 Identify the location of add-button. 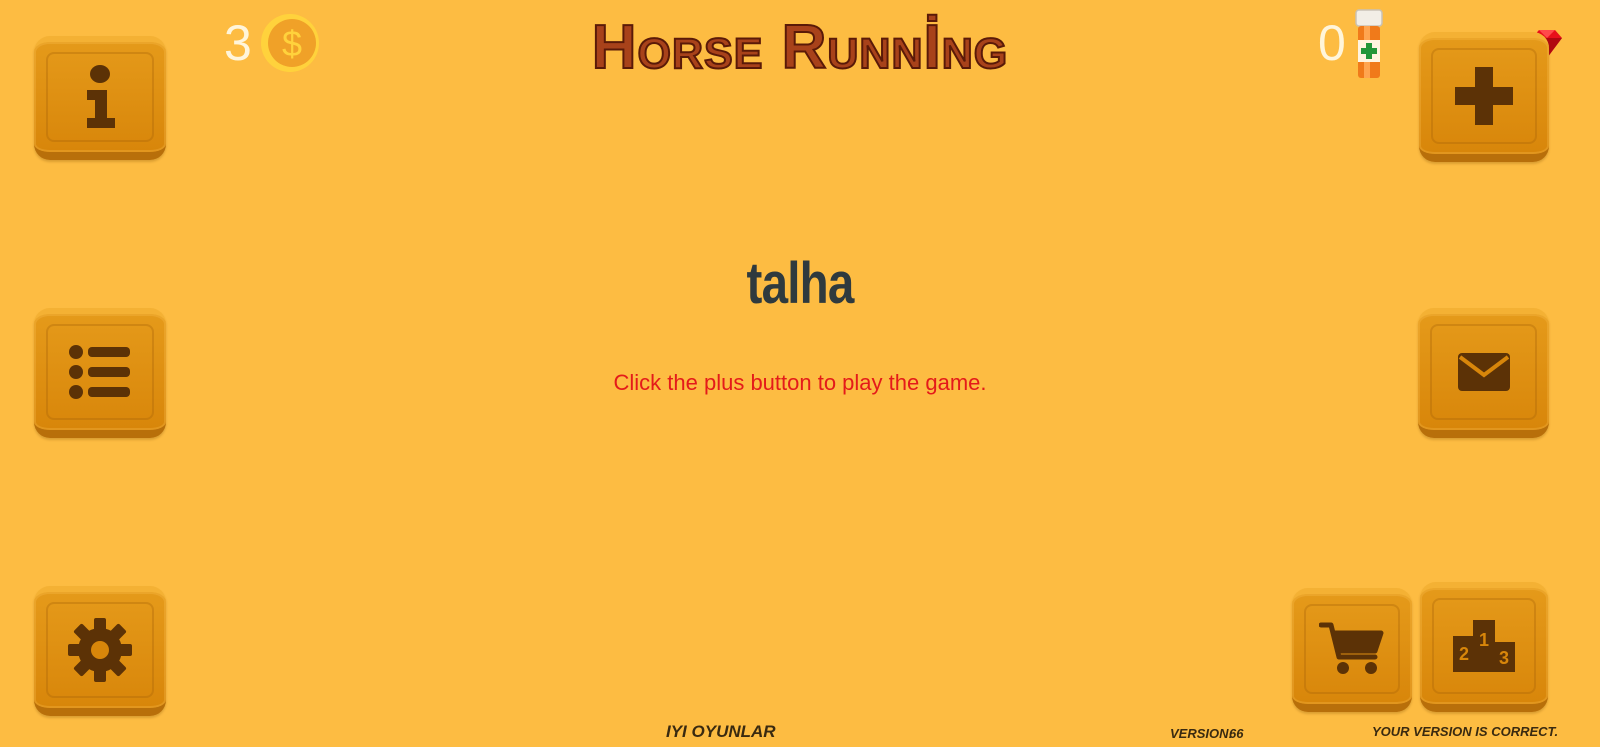
(1484, 97).